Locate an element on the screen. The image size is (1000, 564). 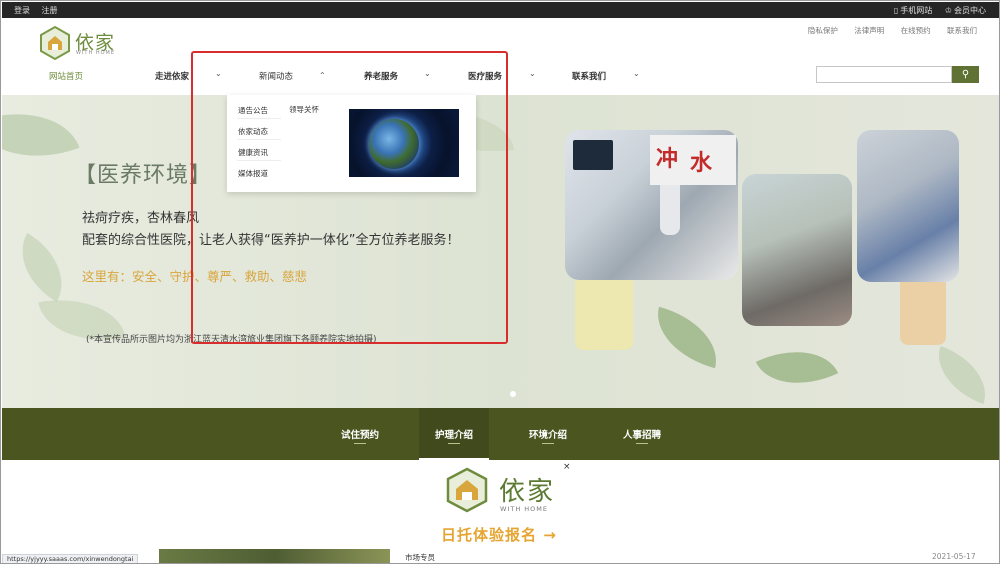
sub-nav-band: 试住预约 护理介绍 环境介绍 人事招聘 is located at coordinates (500, 434).